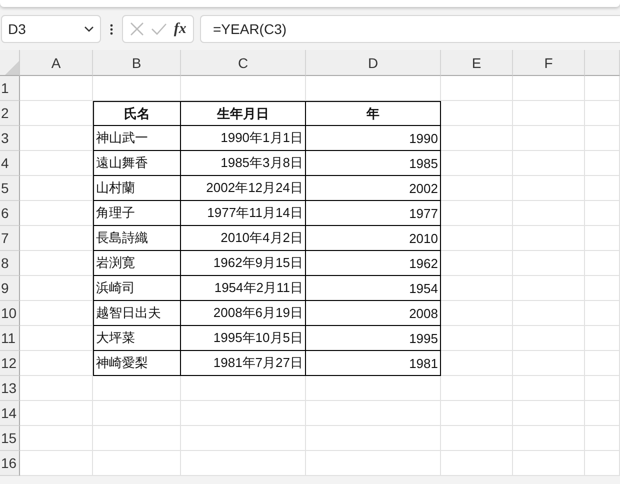 The height and width of the screenshot is (484, 620). Describe the element at coordinates (477, 63) in the screenshot. I see `column-header: E` at that location.